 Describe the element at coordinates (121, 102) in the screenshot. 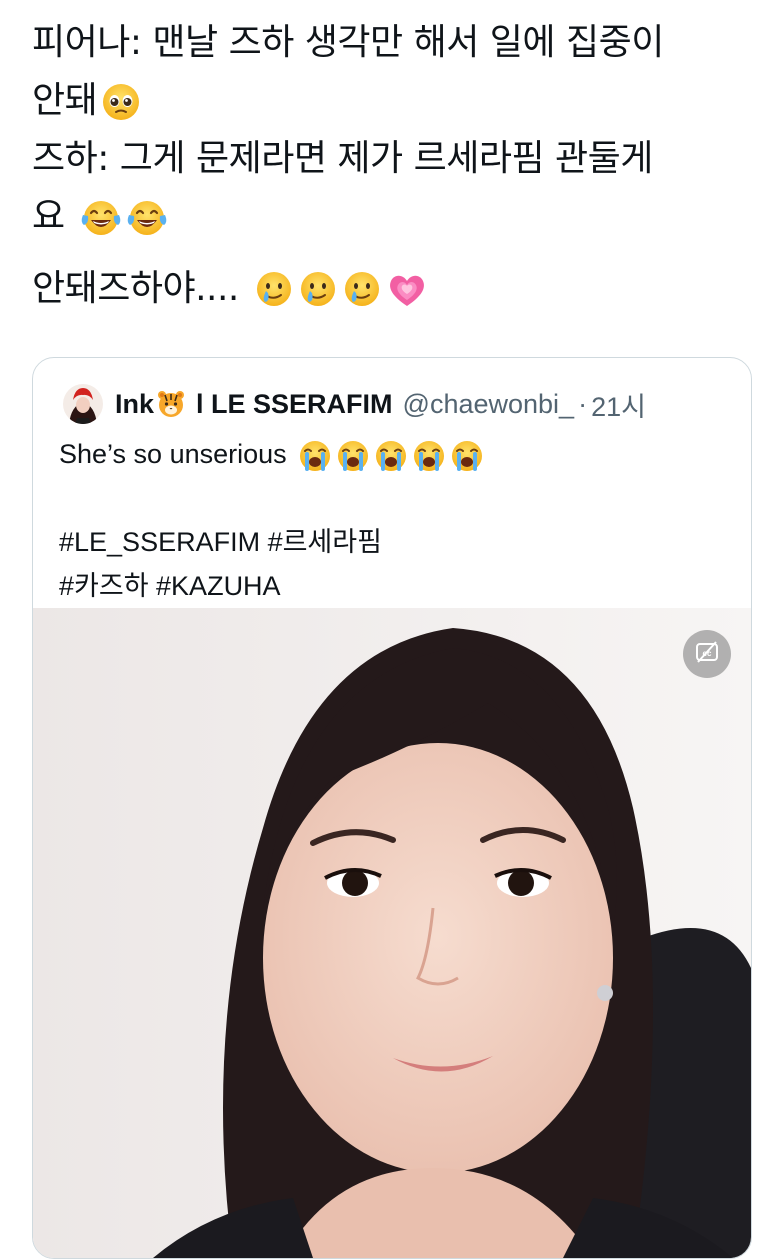

I see `pleading-face-icon` at that location.